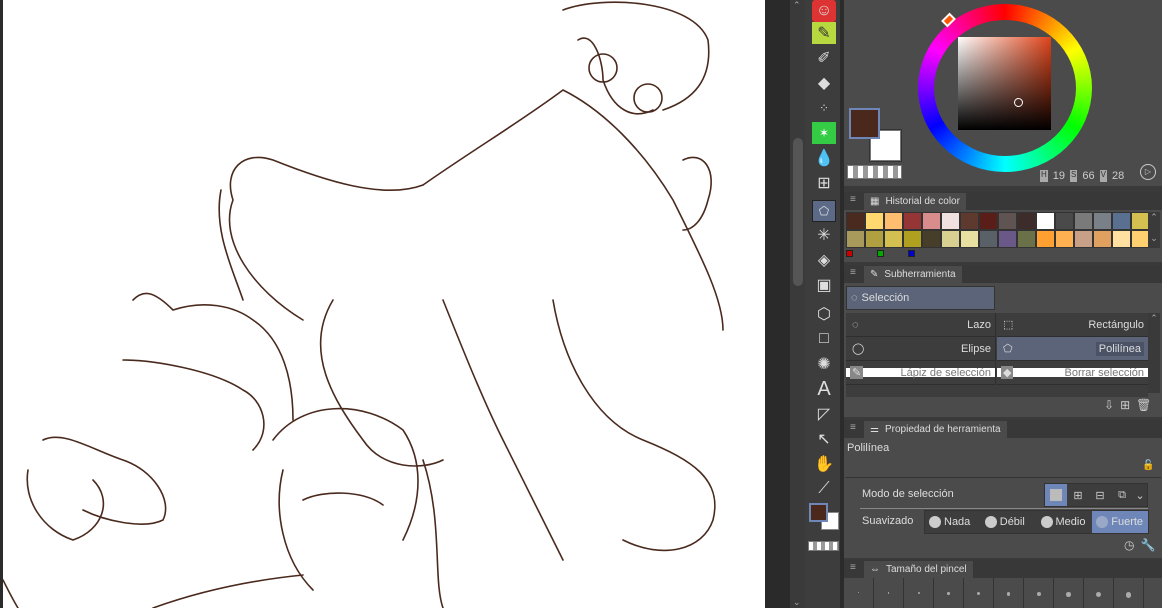  I want to click on hand-tool-icon: ✋, so click(824, 464).